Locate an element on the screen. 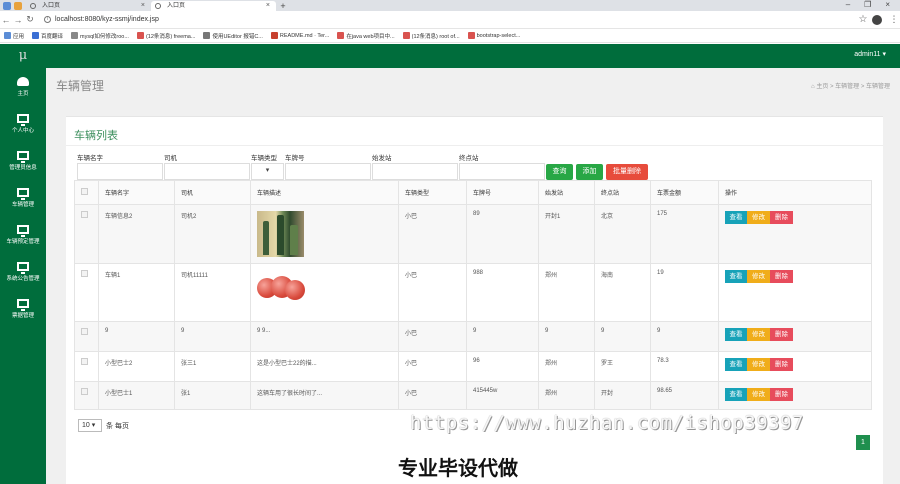 This screenshot has width=900, height=484. minimize-icon: – is located at coordinates (848, 5).